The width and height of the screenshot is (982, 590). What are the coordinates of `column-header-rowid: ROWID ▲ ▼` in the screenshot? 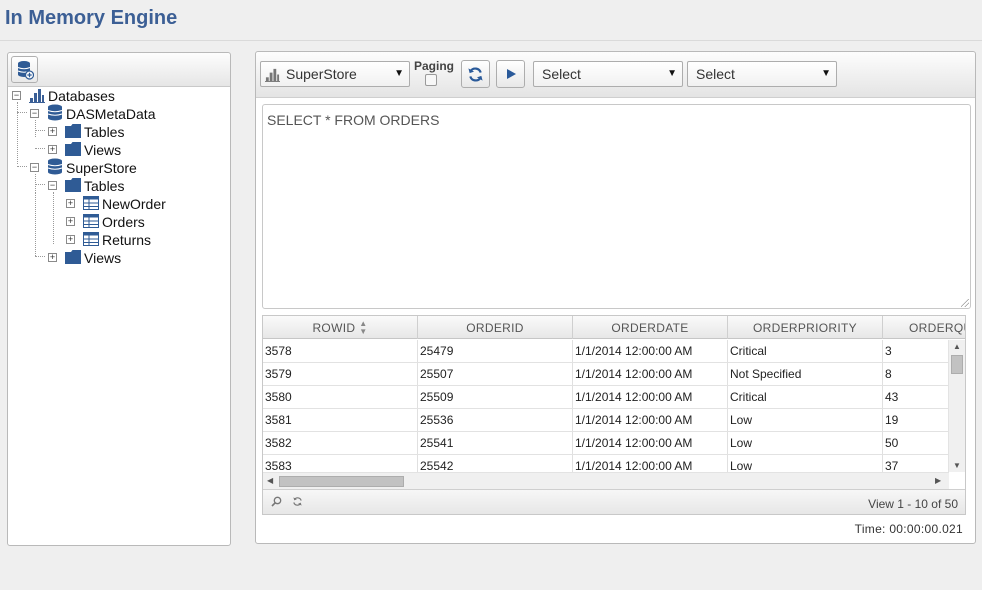 It's located at (340, 327).